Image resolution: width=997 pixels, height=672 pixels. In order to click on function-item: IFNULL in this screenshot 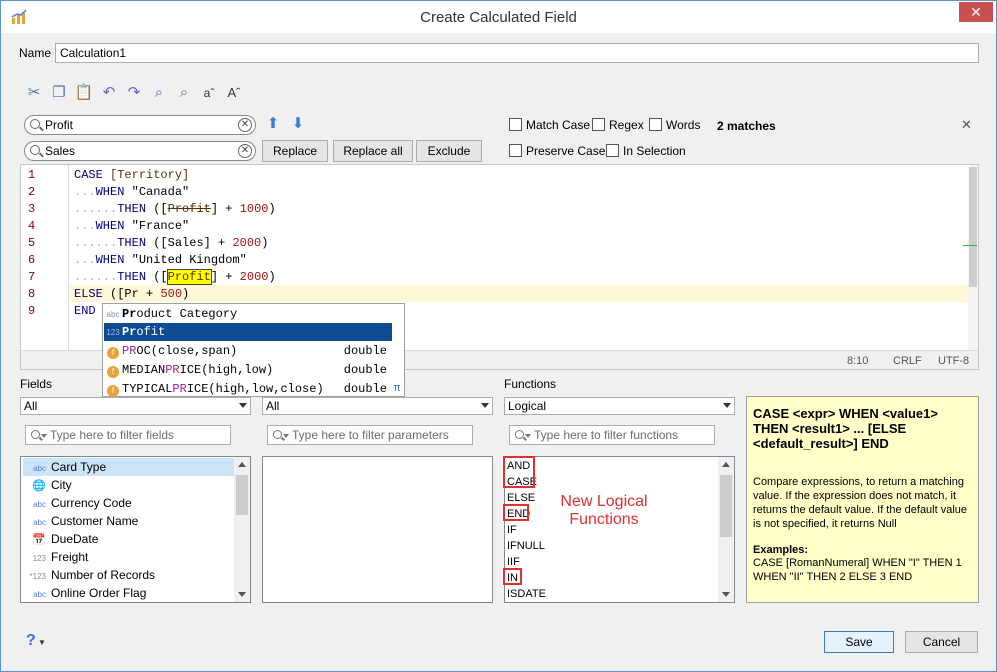, I will do `click(526, 546)`.